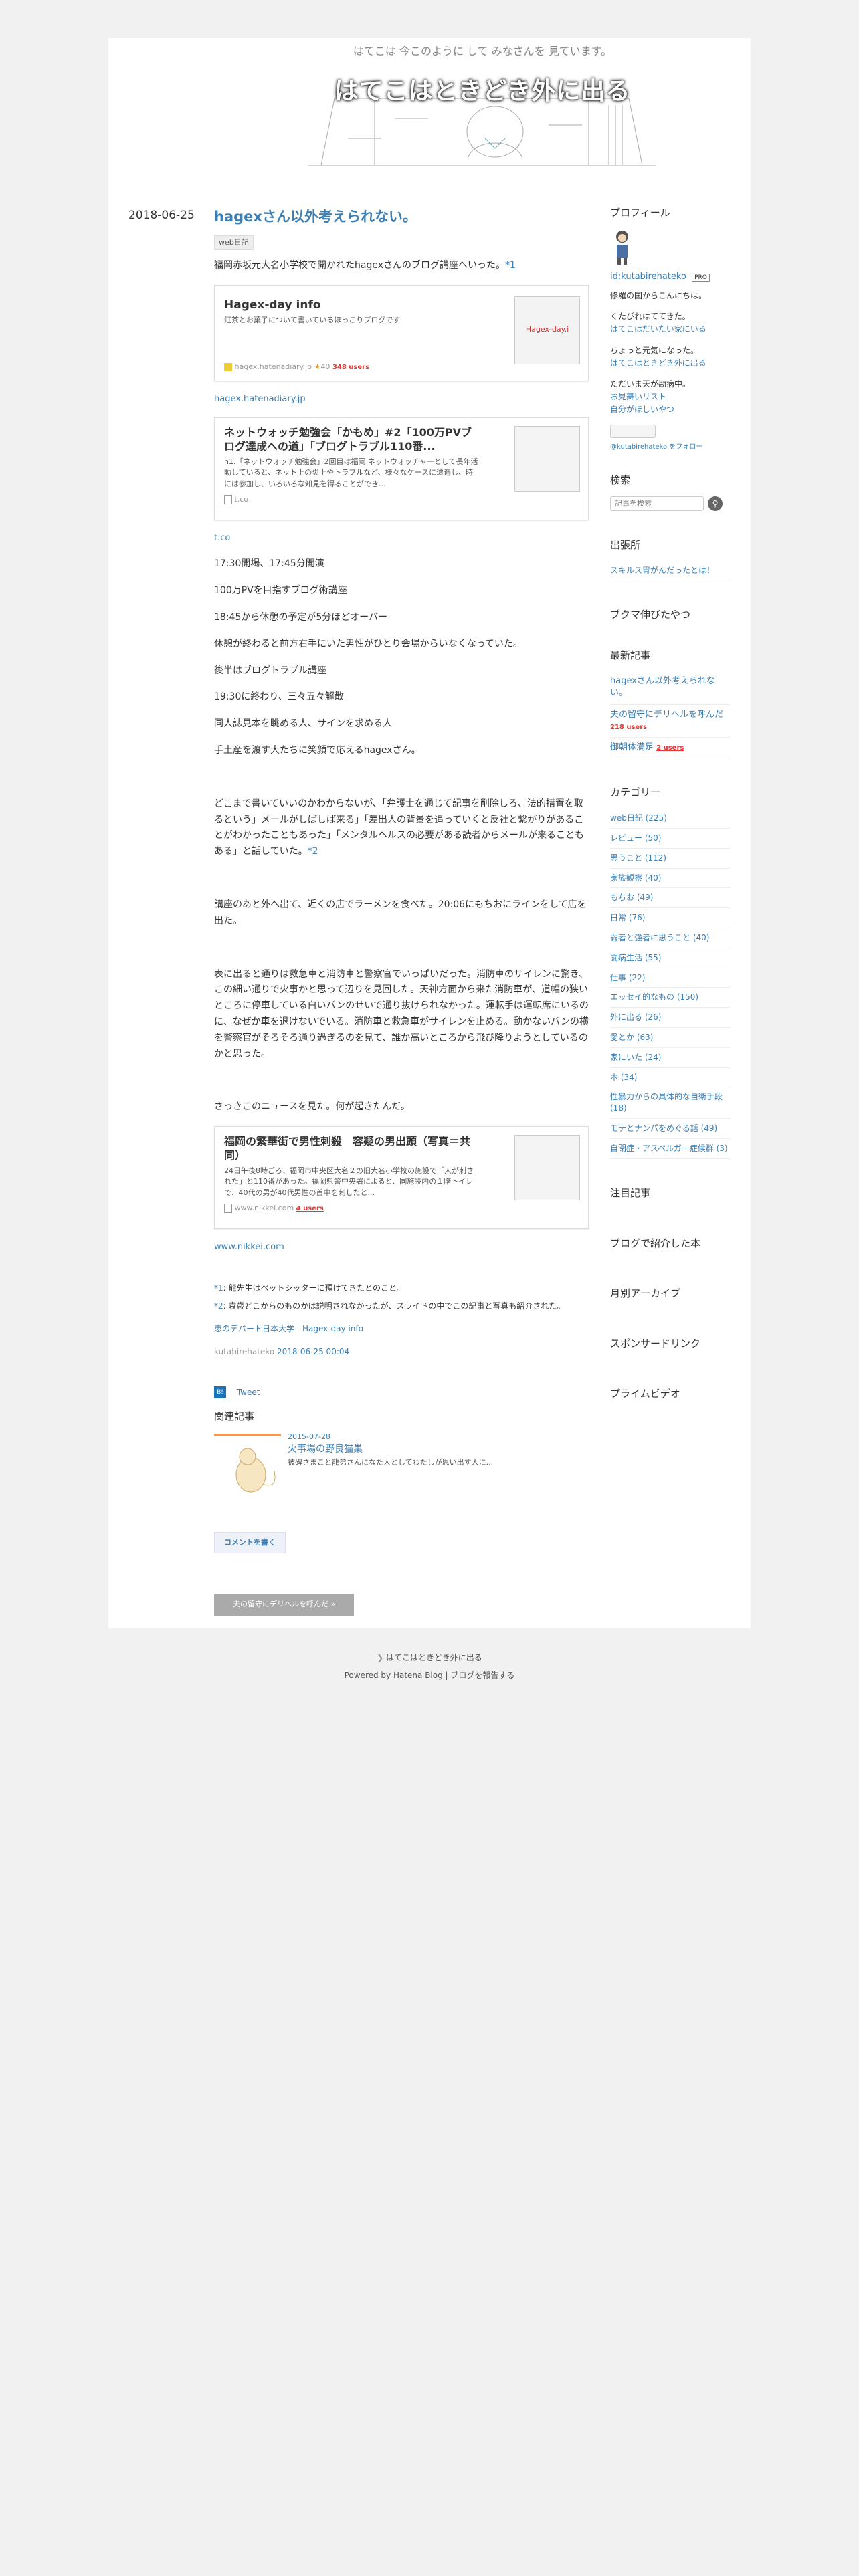 The image size is (859, 2576). What do you see at coordinates (671, 958) in the screenshot?
I see `category-item: 闘病生活 (55)` at bounding box center [671, 958].